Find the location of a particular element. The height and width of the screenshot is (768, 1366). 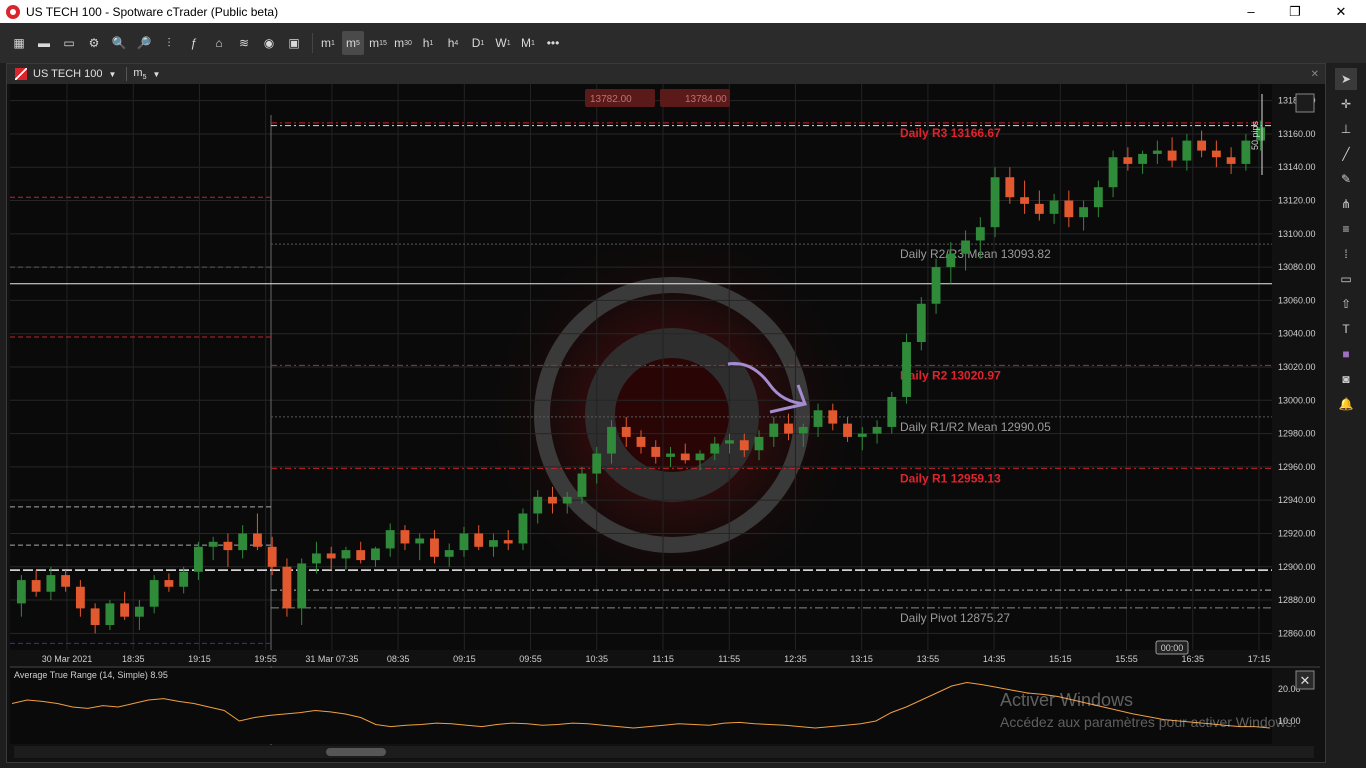

fibonacci-icon: ≡ is located at coordinates (1346, 229).